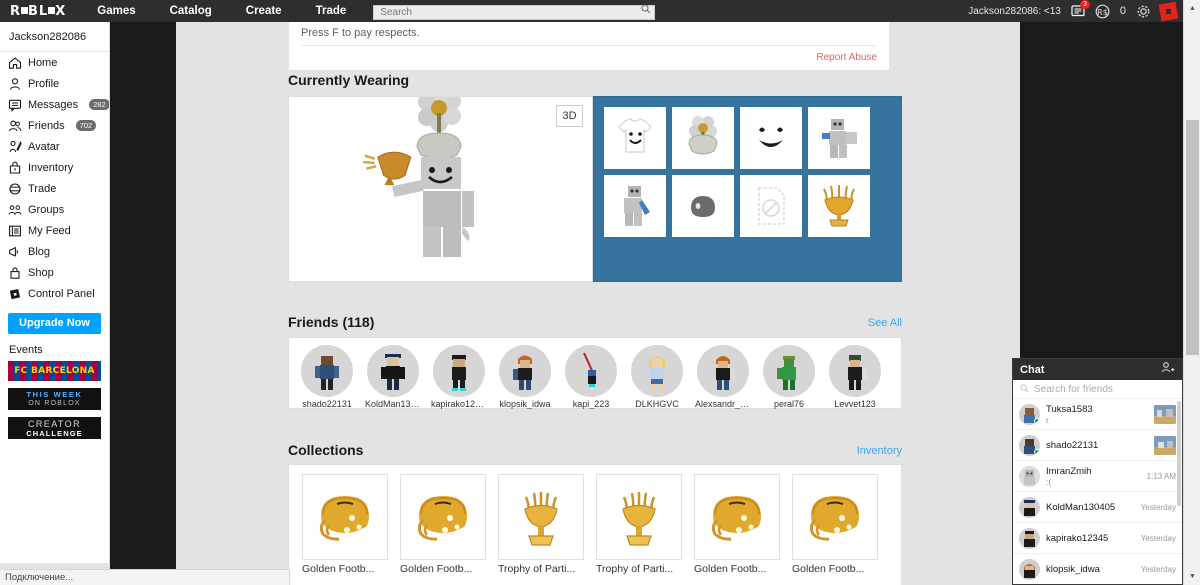 The height and width of the screenshot is (585, 1200). Describe the element at coordinates (657, 377) in the screenshot. I see `friend-card: DLKHGVC` at that location.